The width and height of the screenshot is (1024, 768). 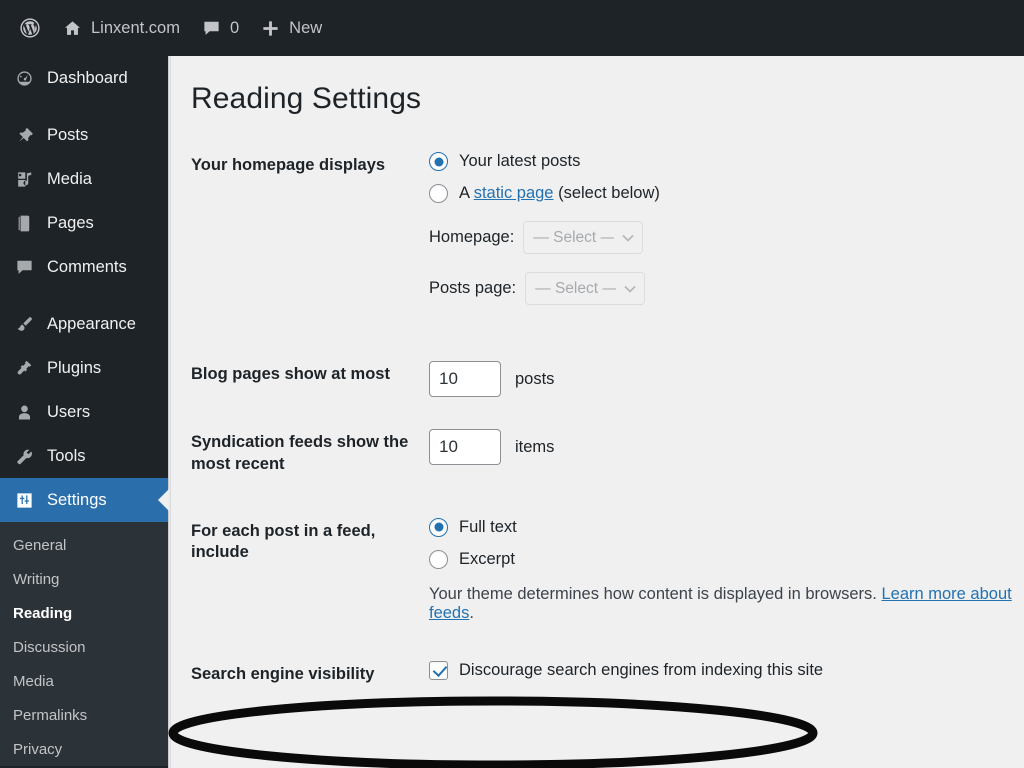 What do you see at coordinates (726, 379) in the screenshot?
I see `setting-field: posts` at bounding box center [726, 379].